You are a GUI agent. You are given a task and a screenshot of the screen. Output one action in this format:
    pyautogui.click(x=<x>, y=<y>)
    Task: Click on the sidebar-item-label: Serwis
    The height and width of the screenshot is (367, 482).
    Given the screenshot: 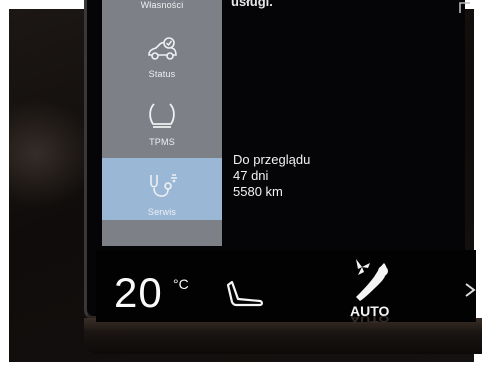 What is the action you would take?
    pyautogui.click(x=162, y=212)
    